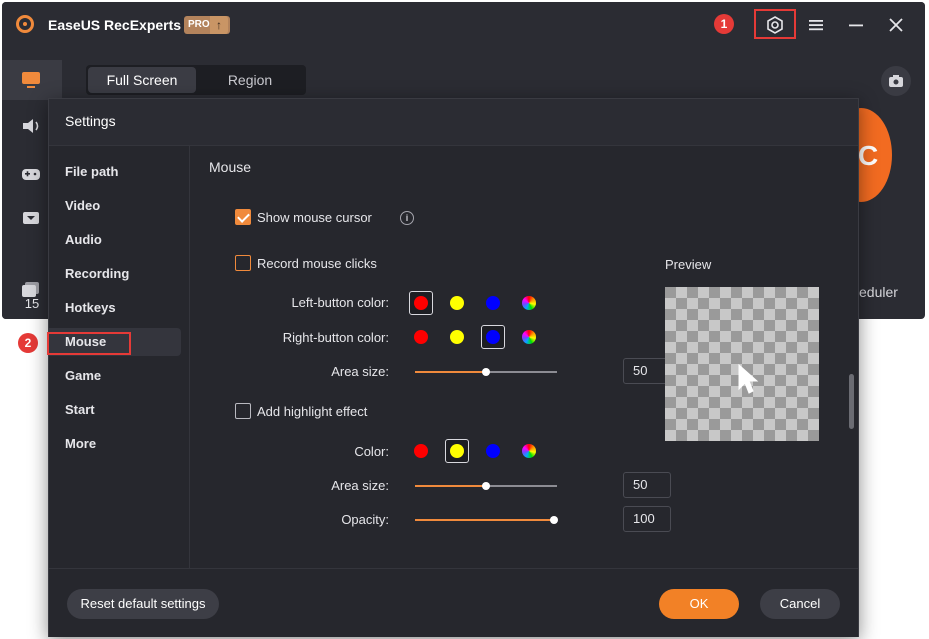 This screenshot has height=639, width=929. I want to click on nav-item-file-path: File path, so click(115, 172).